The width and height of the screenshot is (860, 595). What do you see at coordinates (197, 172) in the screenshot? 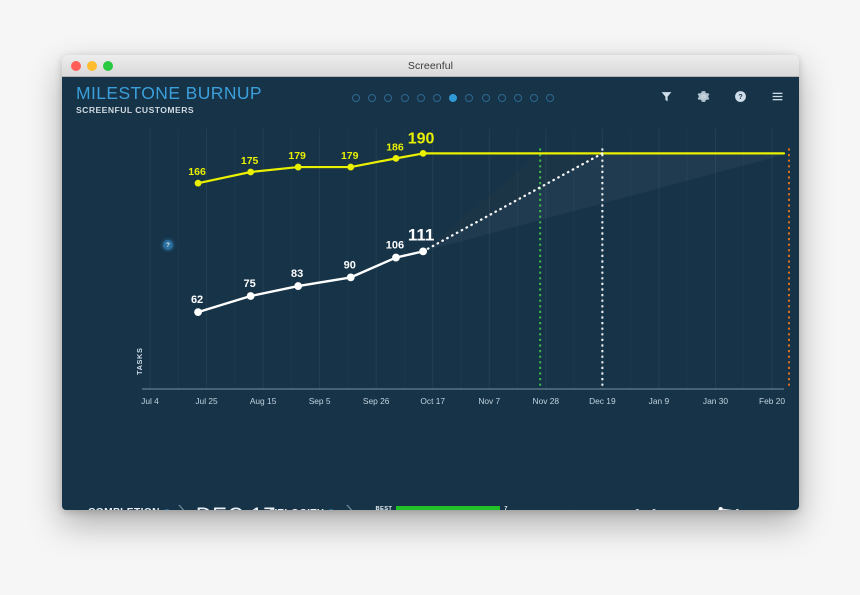
I see `scope-point-label: 166` at bounding box center [197, 172].